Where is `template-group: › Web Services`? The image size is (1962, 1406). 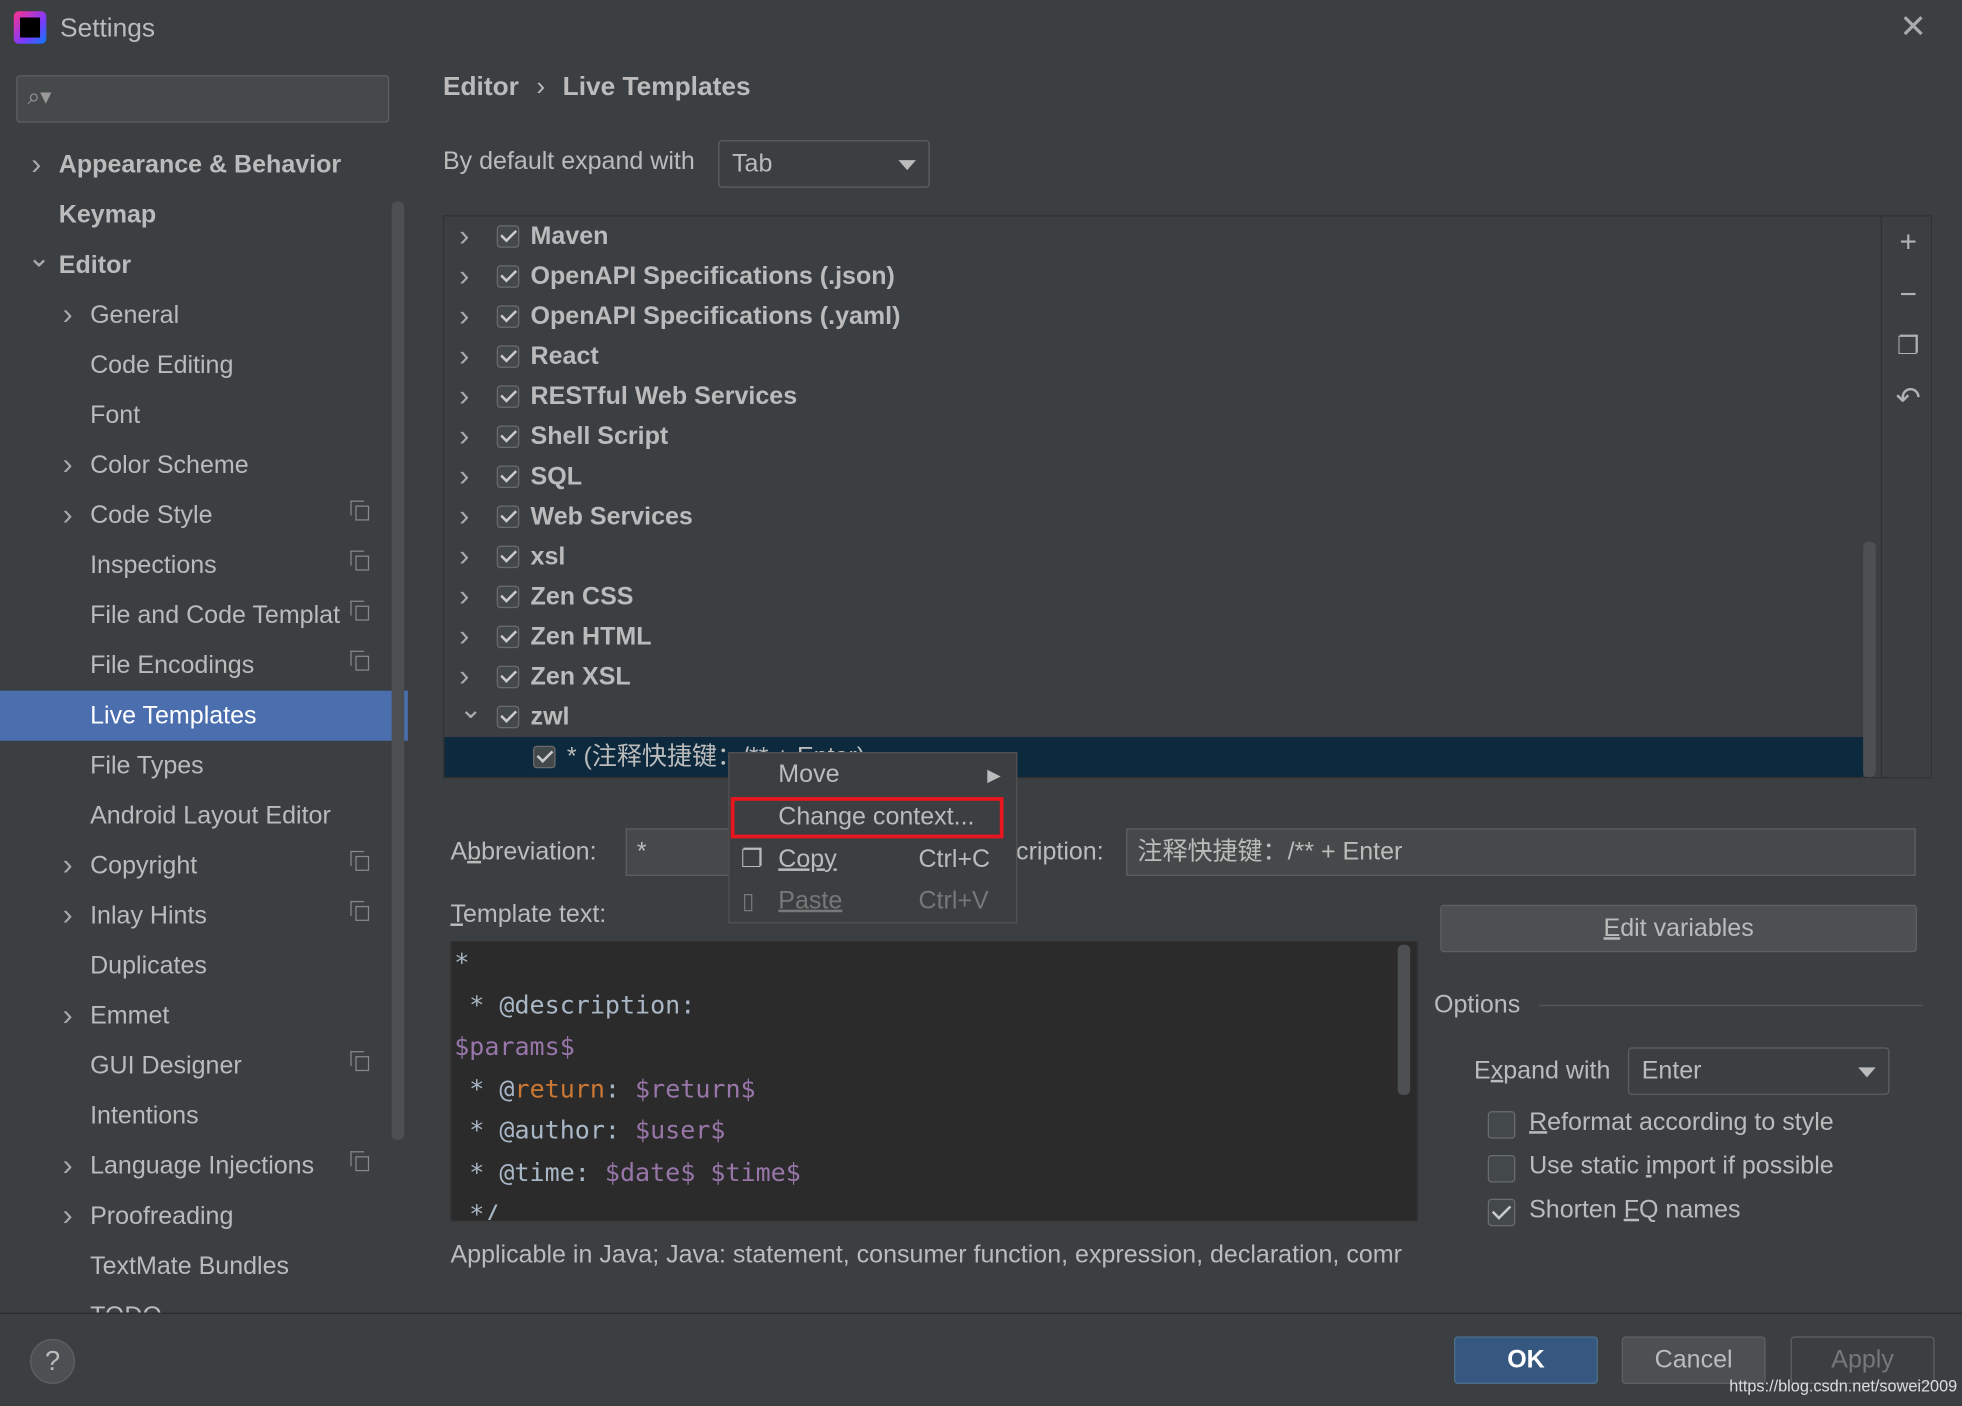 template-group: › Web Services is located at coordinates (1162, 517).